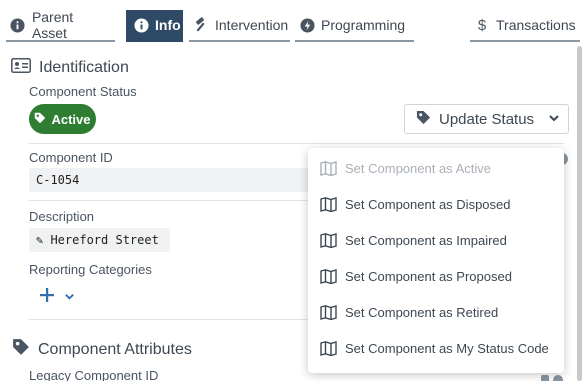  I want to click on menu-item-label: Set Component as Impaired, so click(426, 240).